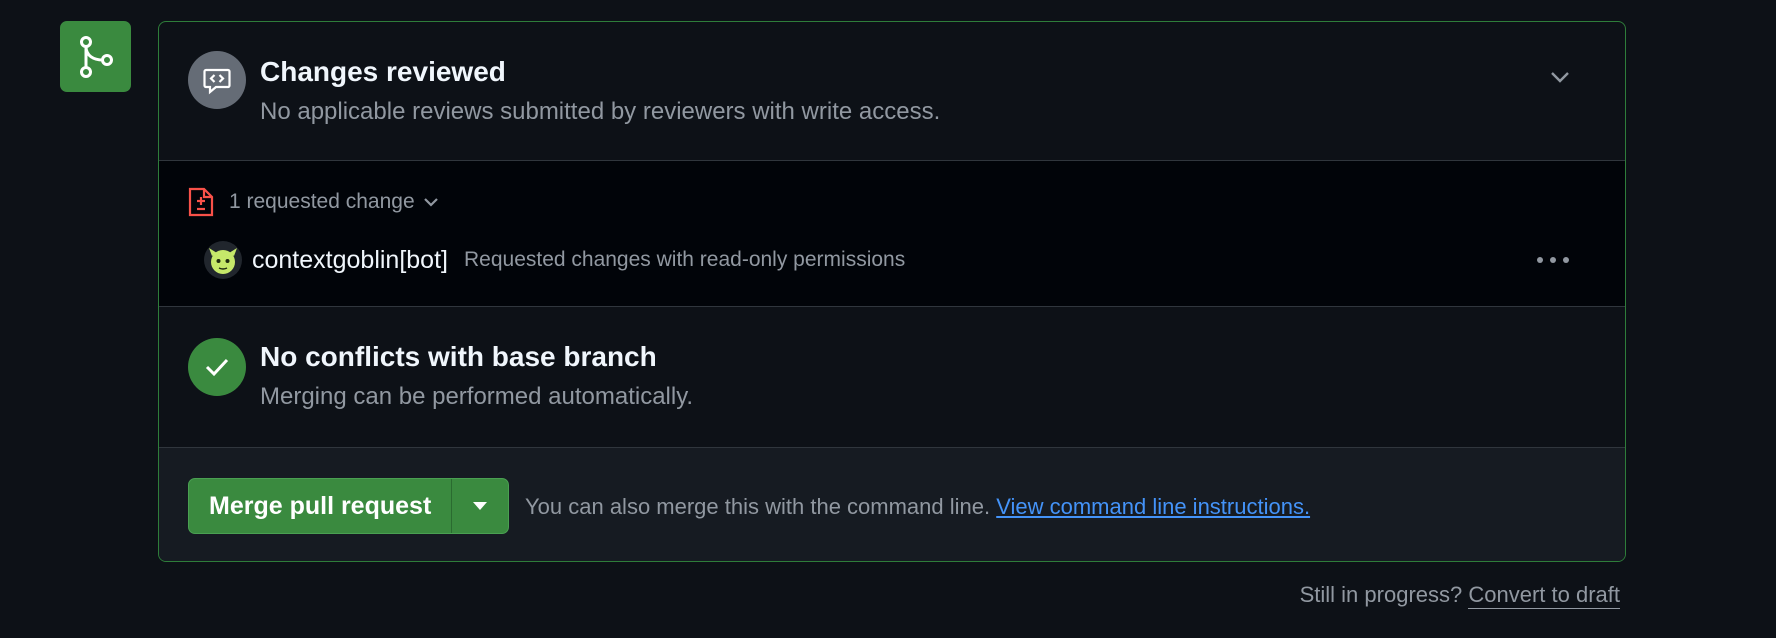 The height and width of the screenshot is (638, 1776). What do you see at coordinates (1384, 594) in the screenshot?
I see `draft-prompt: Still in progress?` at bounding box center [1384, 594].